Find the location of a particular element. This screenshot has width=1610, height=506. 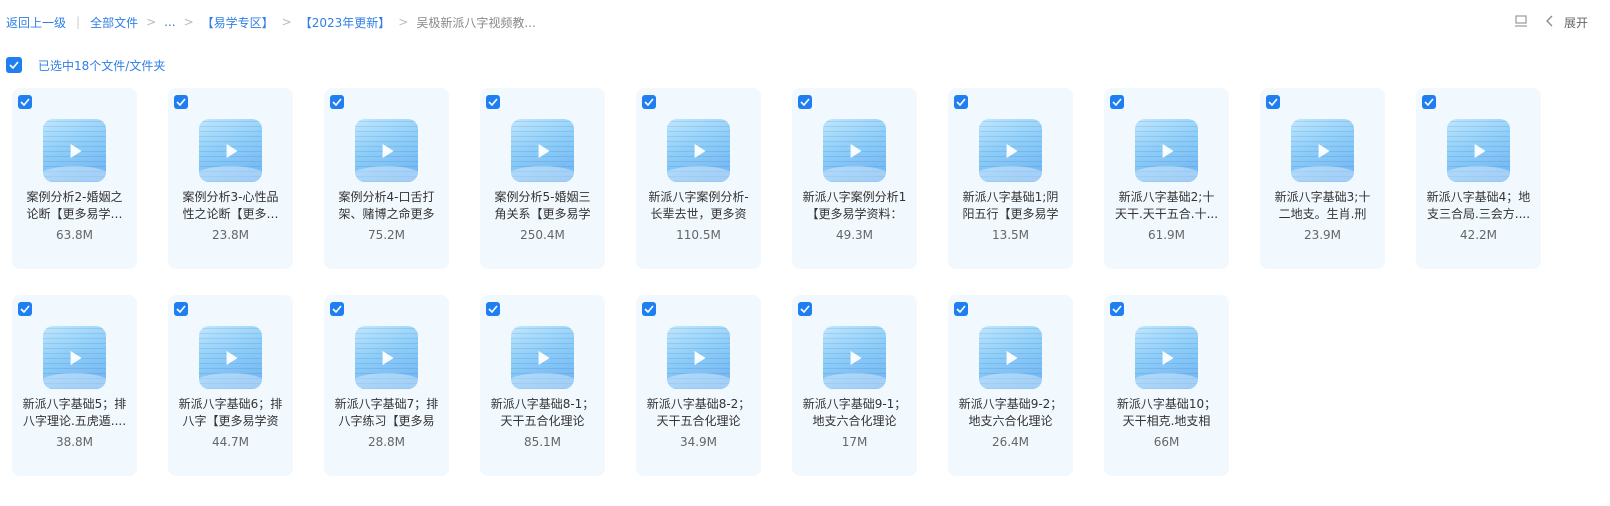

file-card: 案例分析4-口舌打架、赌博之命更多 75.2M is located at coordinates (386, 178).